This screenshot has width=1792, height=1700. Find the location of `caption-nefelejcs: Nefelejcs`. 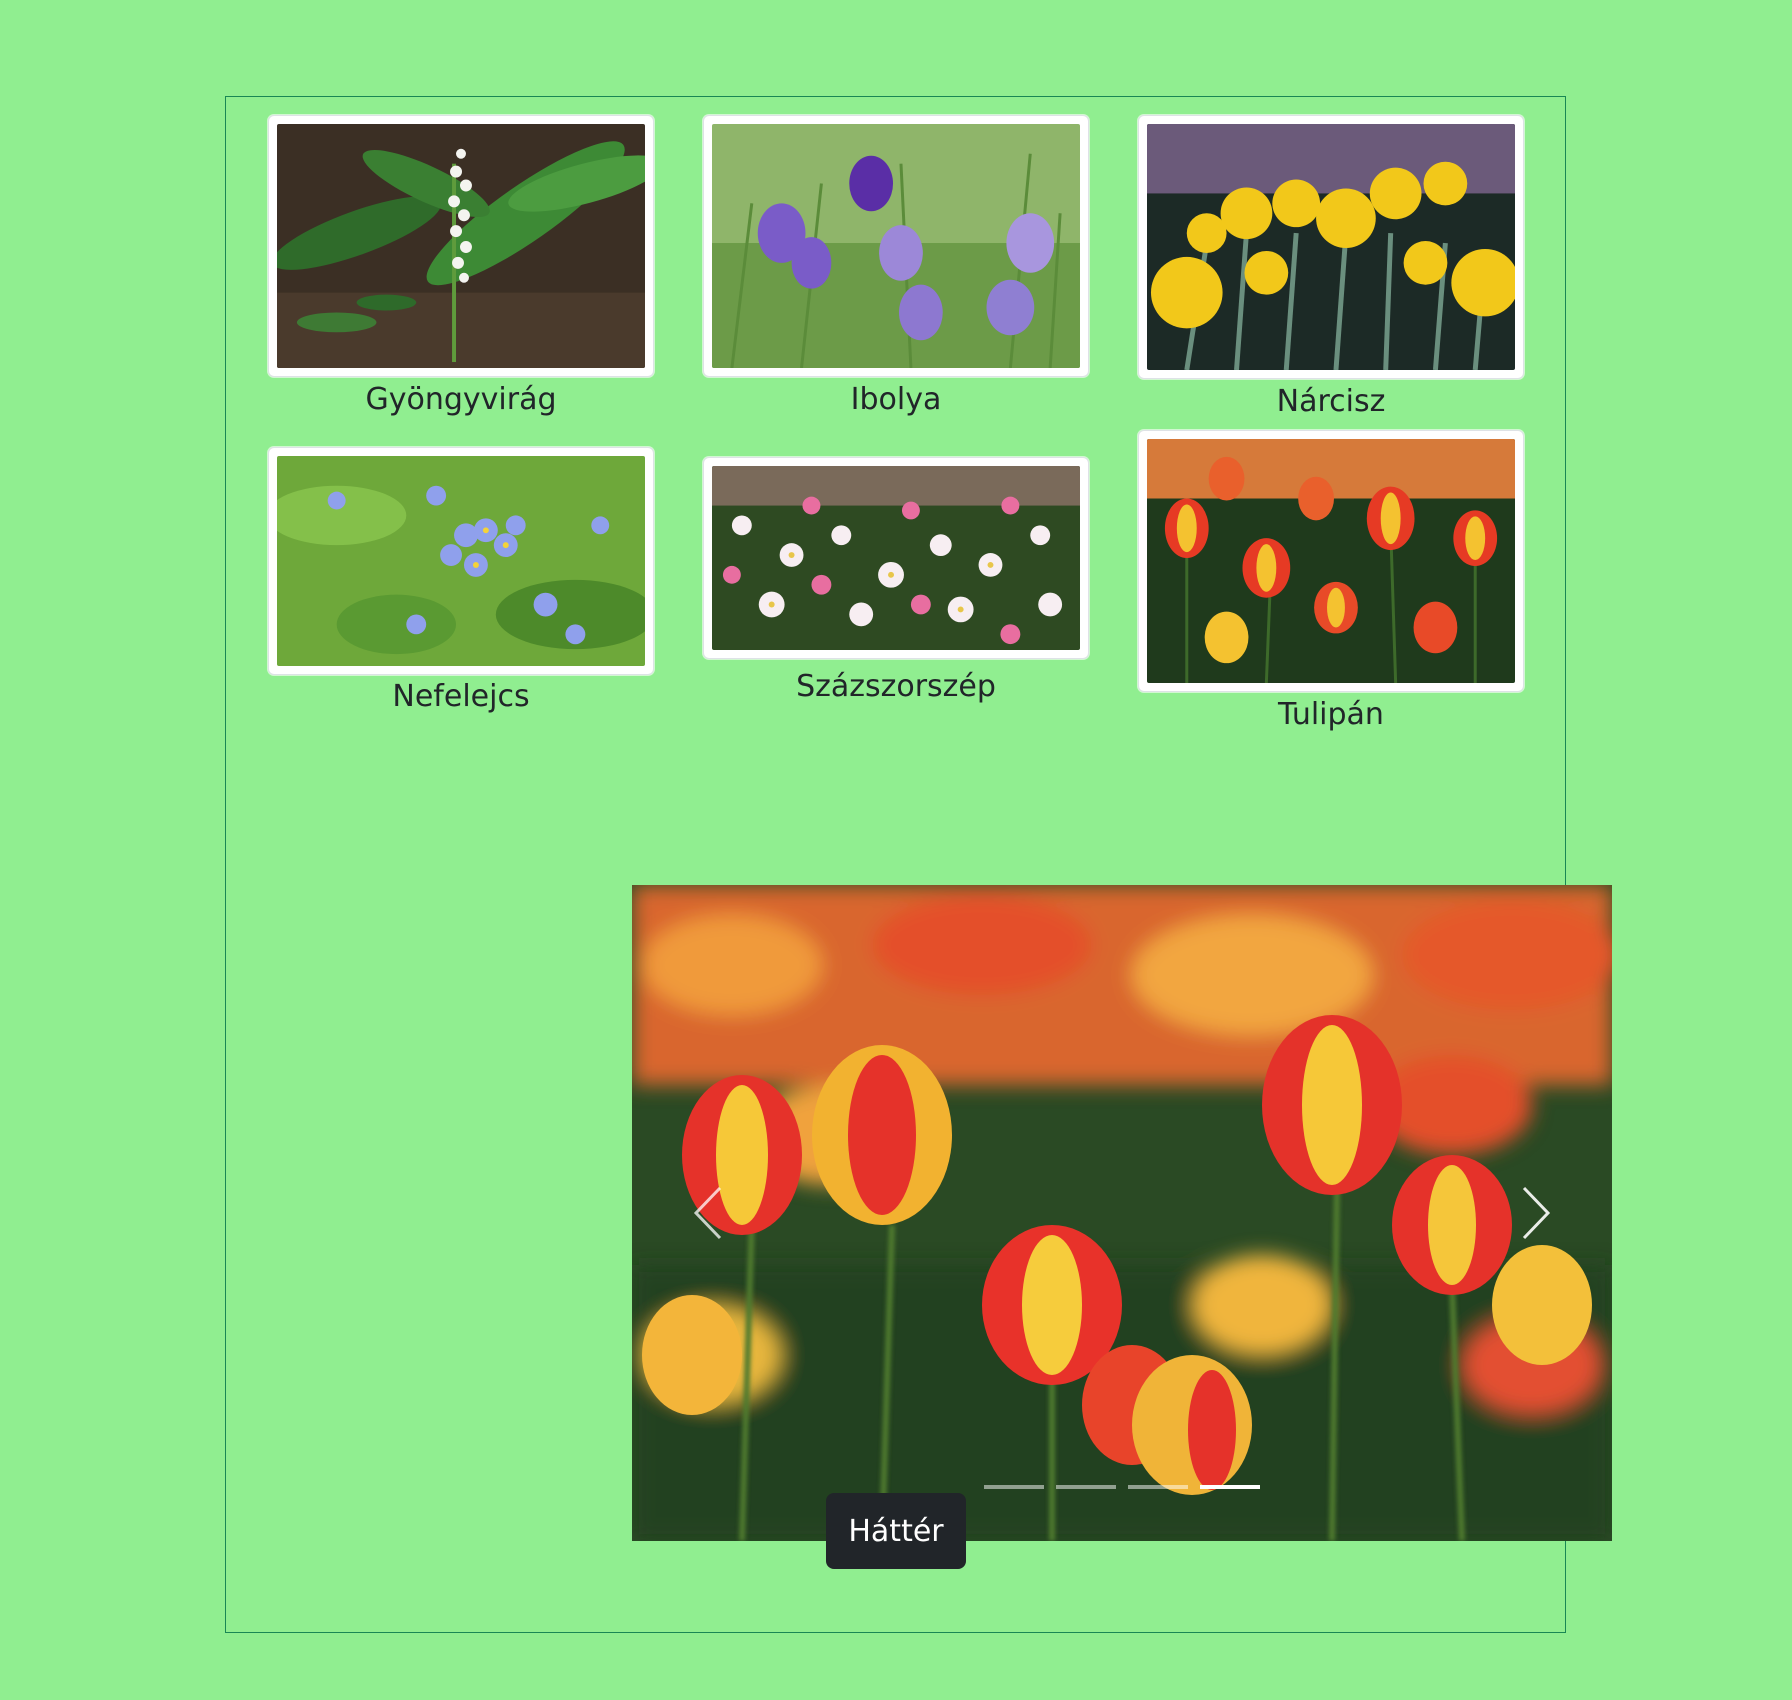

caption-nefelejcs: Nefelejcs is located at coordinates (461, 696).